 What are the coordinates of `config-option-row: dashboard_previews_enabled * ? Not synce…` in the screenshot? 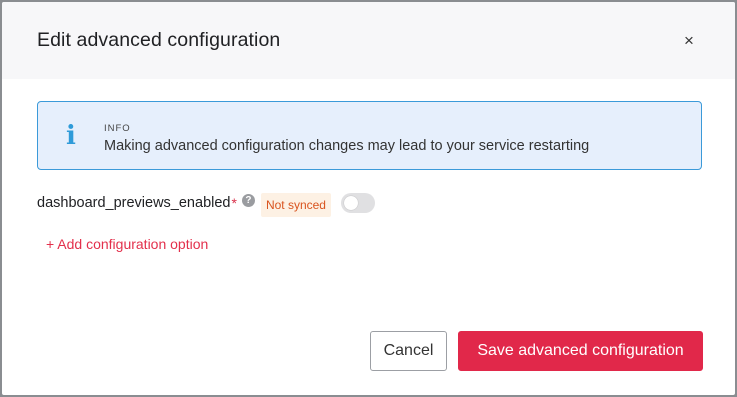 It's located at (206, 203).